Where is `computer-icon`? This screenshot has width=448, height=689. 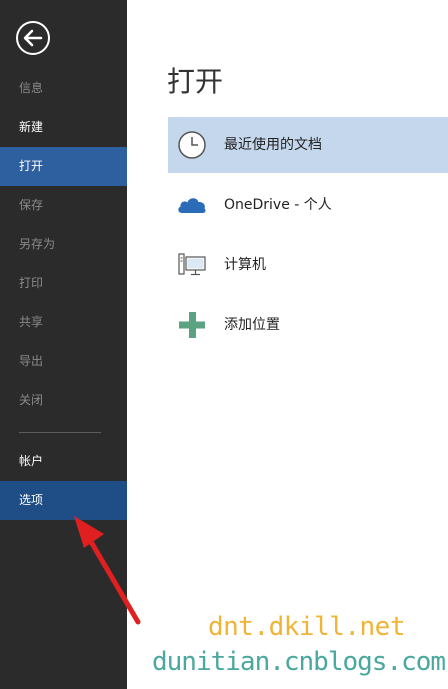
computer-icon is located at coordinates (192, 264).